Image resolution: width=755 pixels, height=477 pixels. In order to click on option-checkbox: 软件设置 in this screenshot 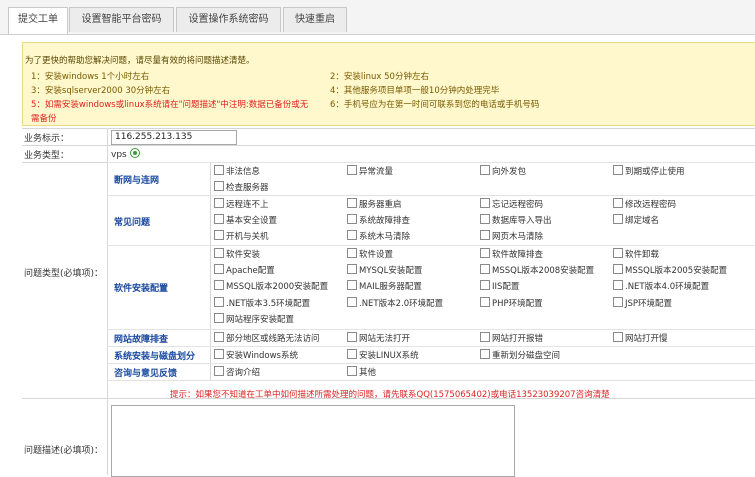, I will do `click(370, 254)`.